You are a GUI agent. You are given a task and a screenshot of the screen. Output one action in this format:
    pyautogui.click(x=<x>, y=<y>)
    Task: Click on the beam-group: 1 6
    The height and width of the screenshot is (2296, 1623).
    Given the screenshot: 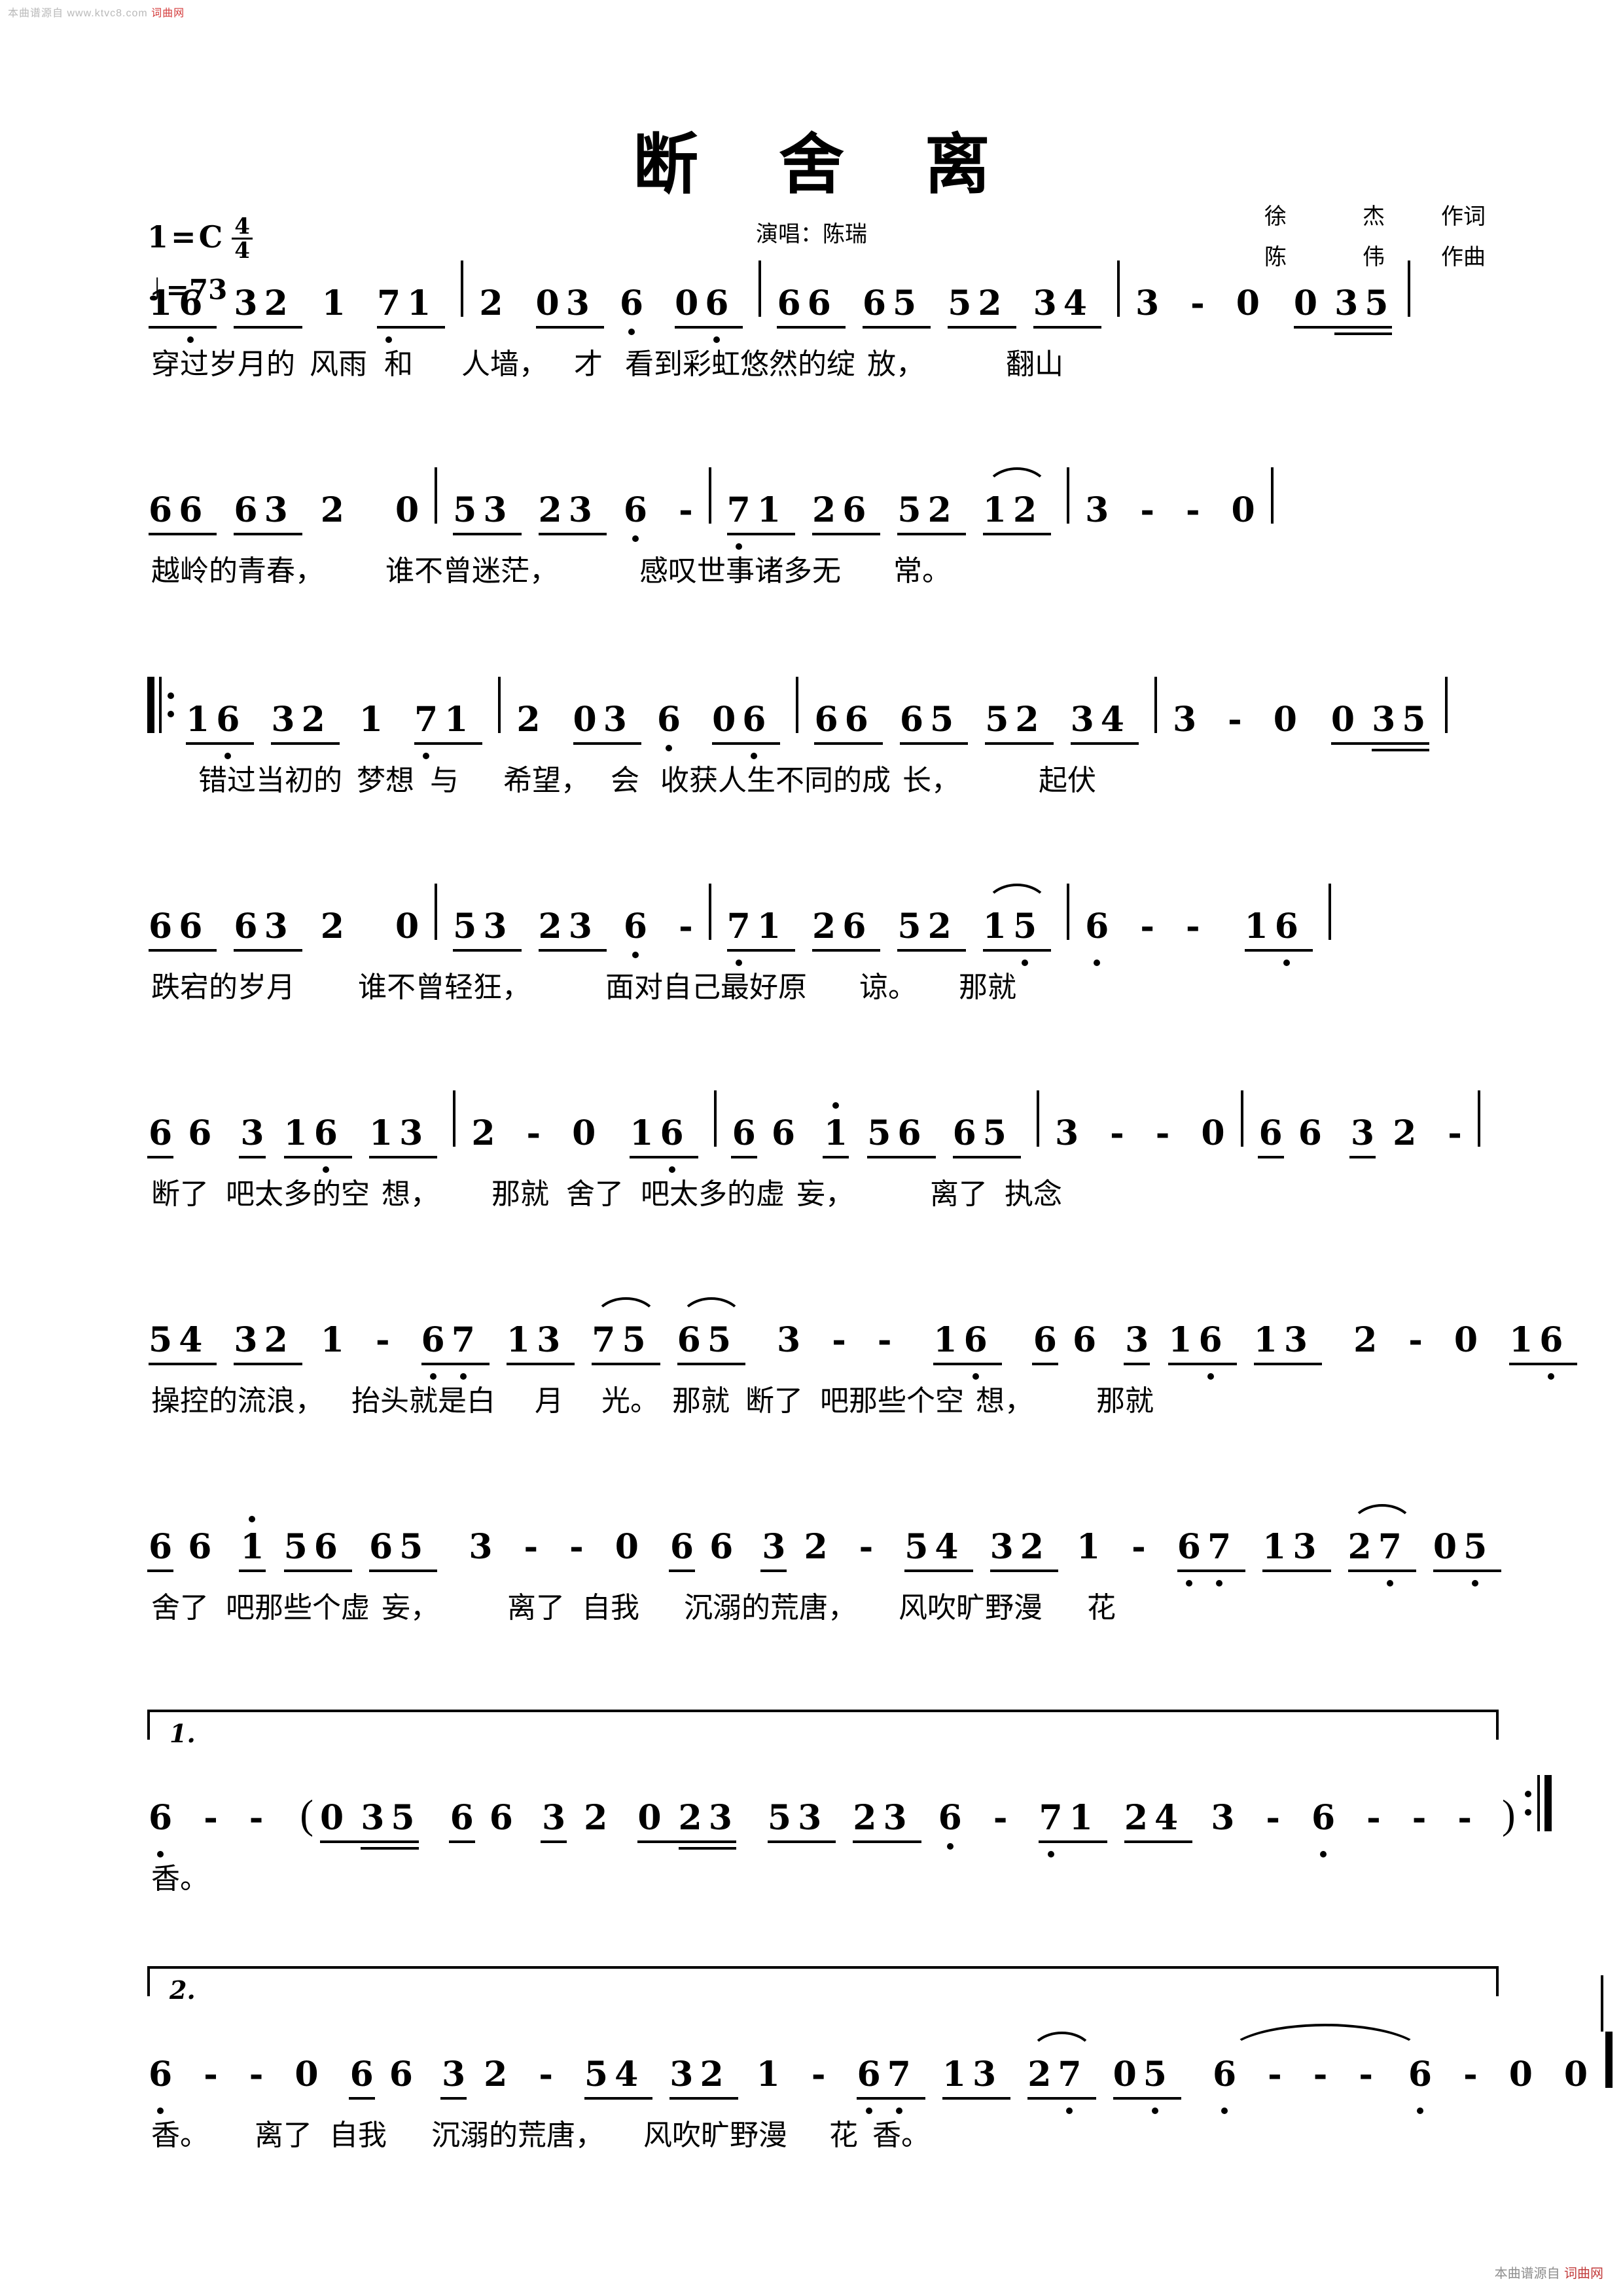 What is the action you would take?
    pyautogui.click(x=1278, y=938)
    